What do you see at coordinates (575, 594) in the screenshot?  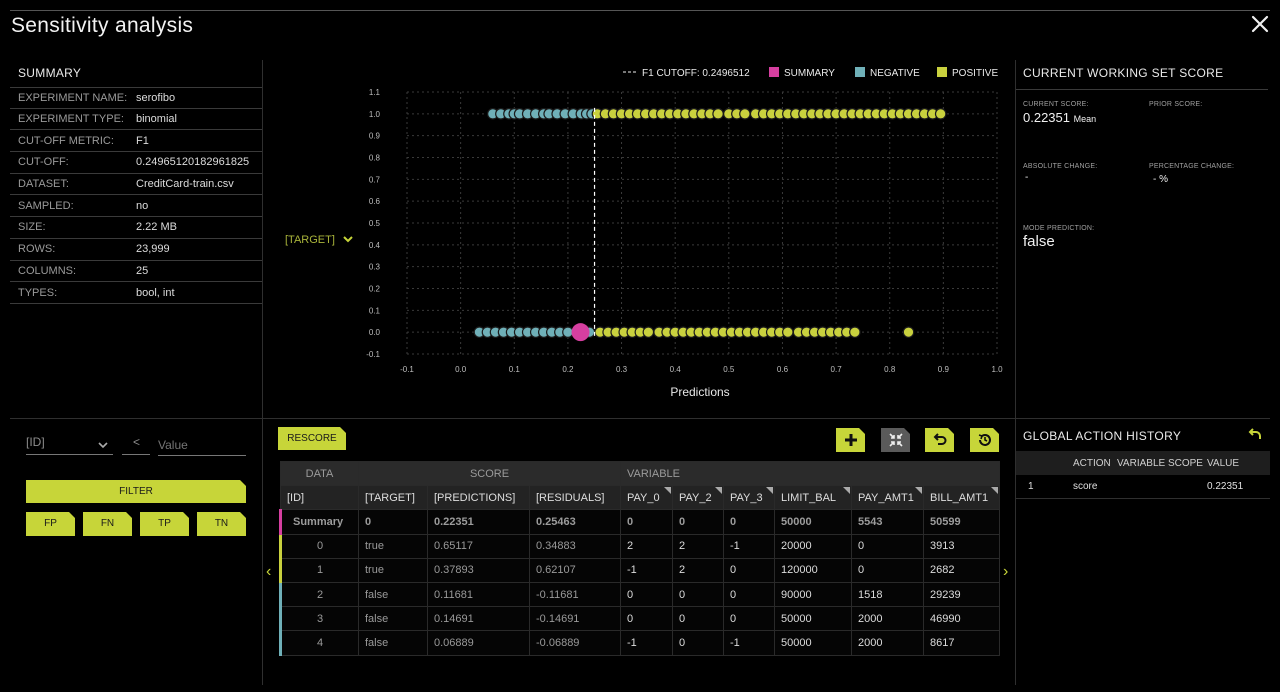 I see `table-cell: -0.11681` at bounding box center [575, 594].